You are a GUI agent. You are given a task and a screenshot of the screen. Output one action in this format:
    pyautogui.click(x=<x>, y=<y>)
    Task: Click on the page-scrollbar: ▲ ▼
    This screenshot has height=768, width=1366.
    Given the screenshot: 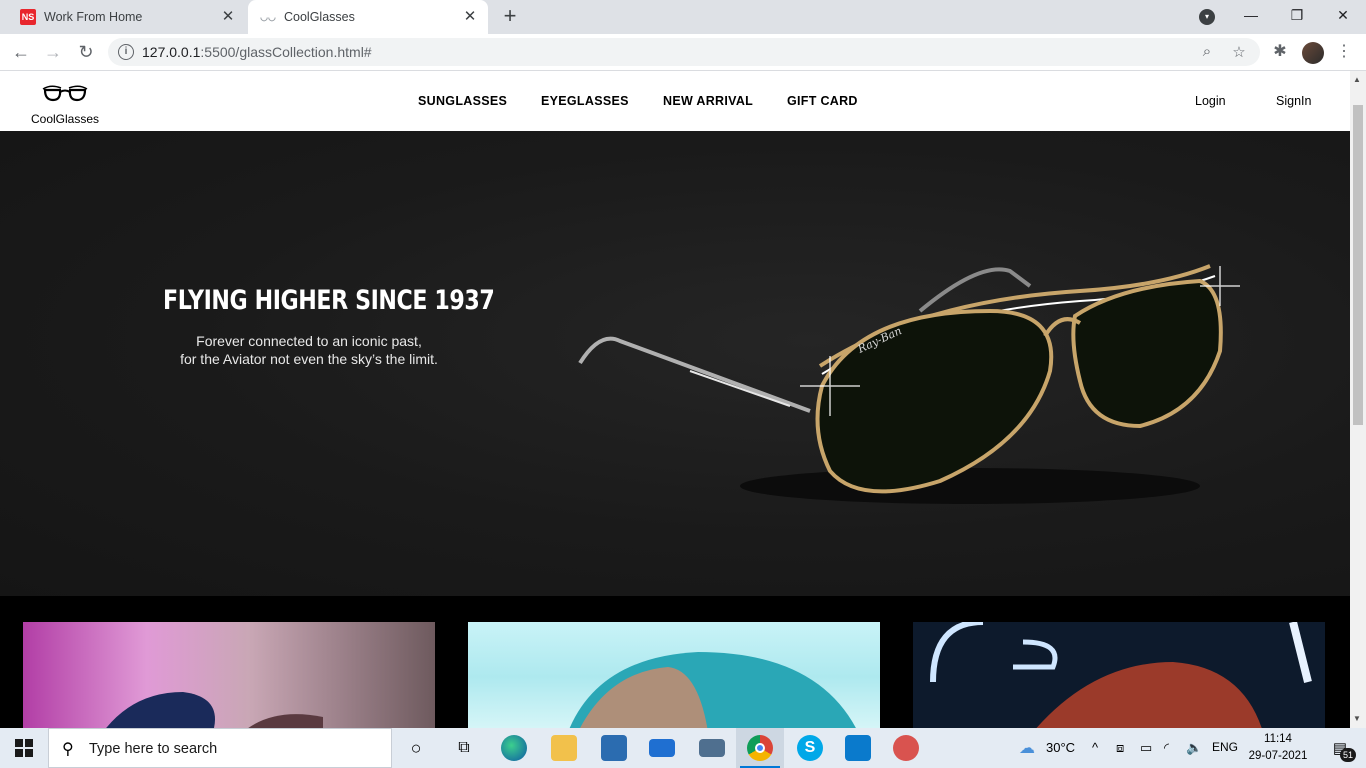 What is the action you would take?
    pyautogui.click(x=1358, y=399)
    